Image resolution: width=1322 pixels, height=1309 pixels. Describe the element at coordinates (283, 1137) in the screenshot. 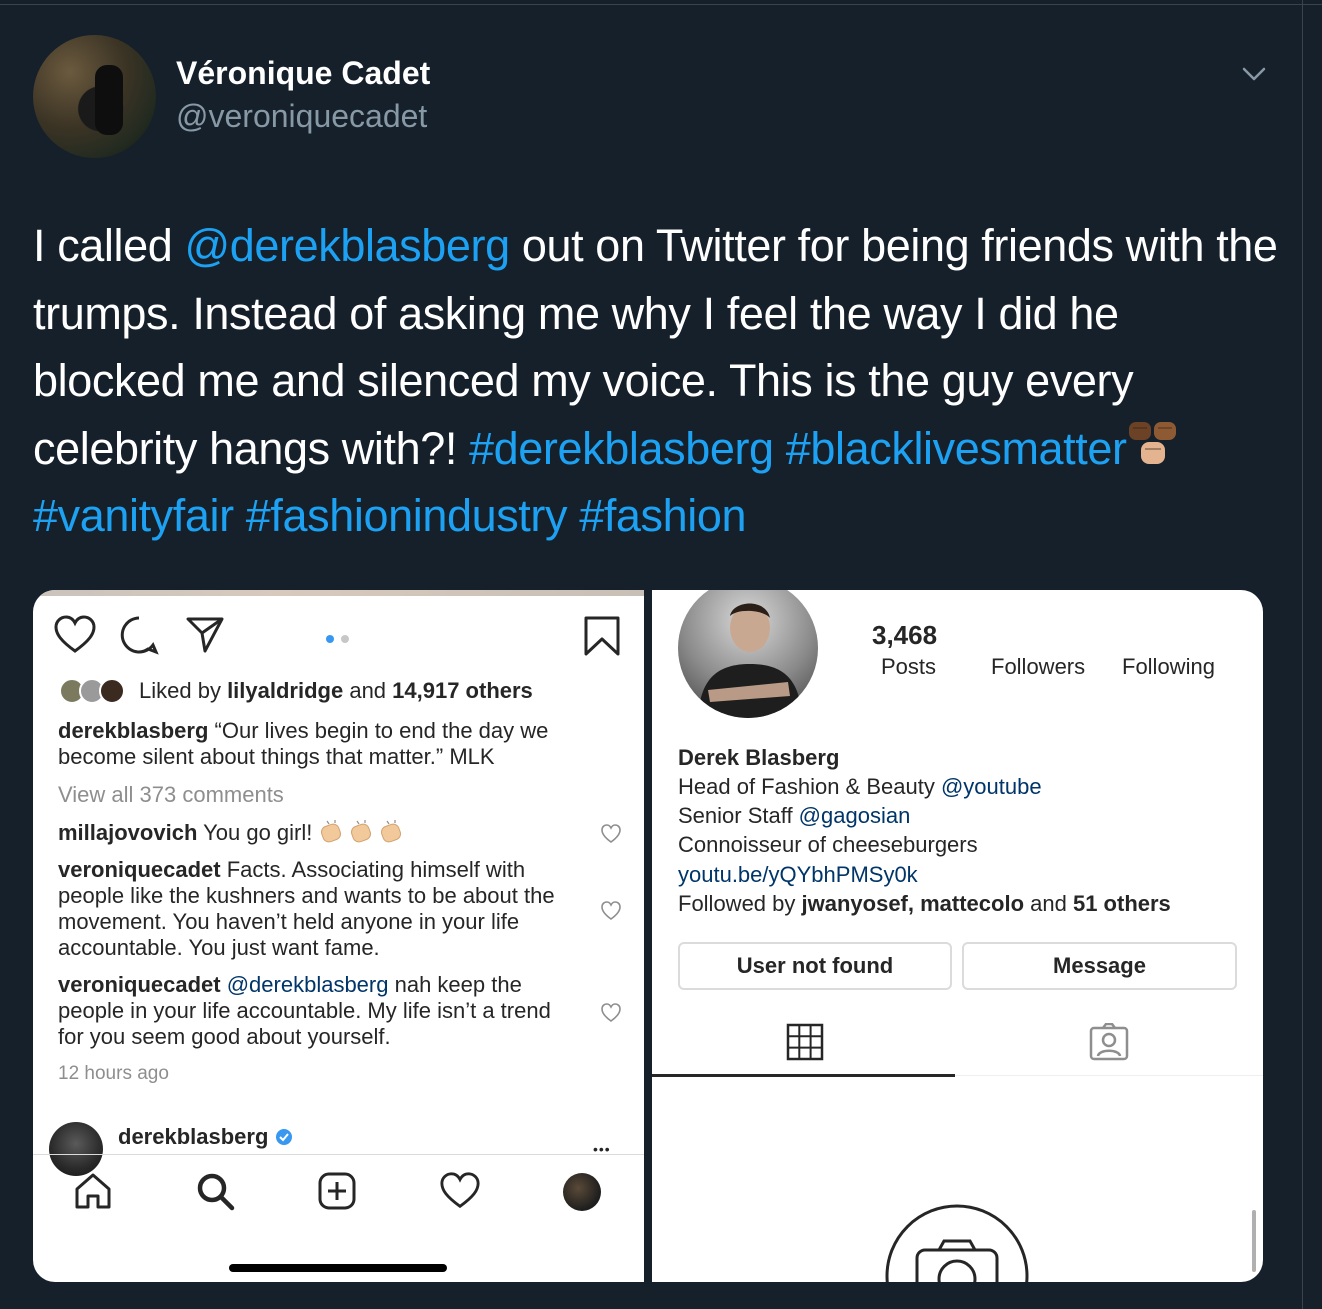

I see `verified-badge-icon` at that location.